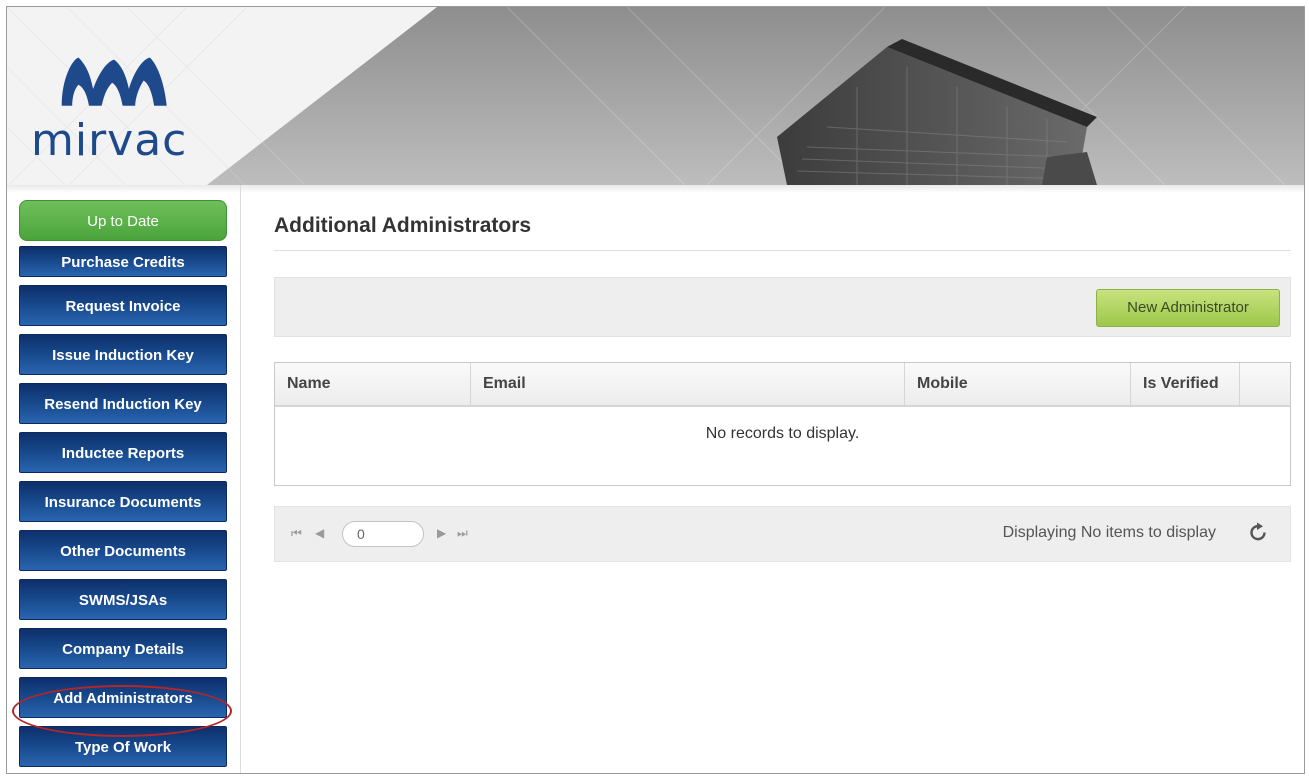 This screenshot has height=778, width=1309. Describe the element at coordinates (240, 479) in the screenshot. I see `sidebar-divider` at that location.